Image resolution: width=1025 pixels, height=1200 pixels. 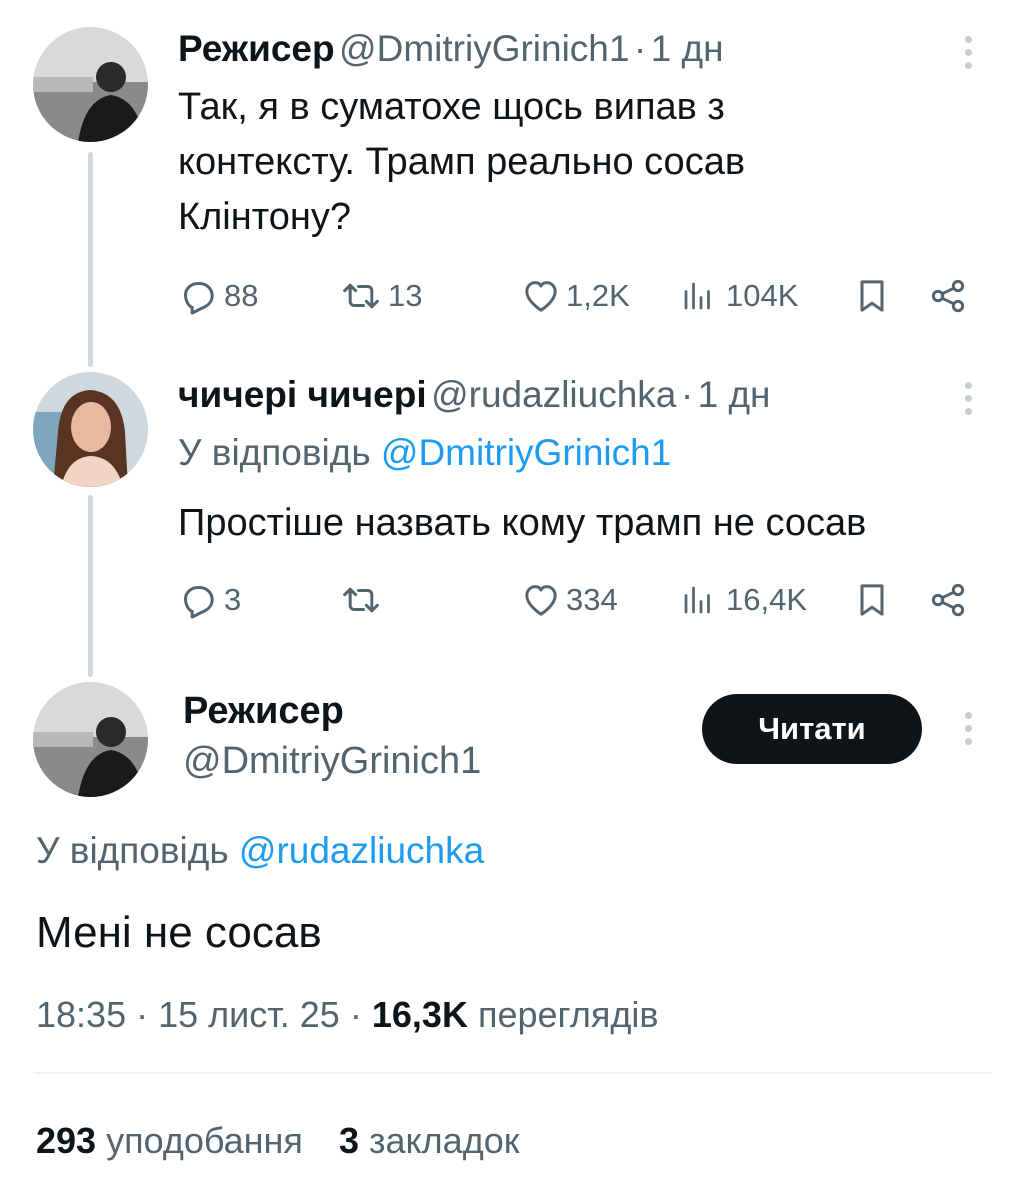 What do you see at coordinates (592, 599) in the screenshot?
I see `like-count: 334` at bounding box center [592, 599].